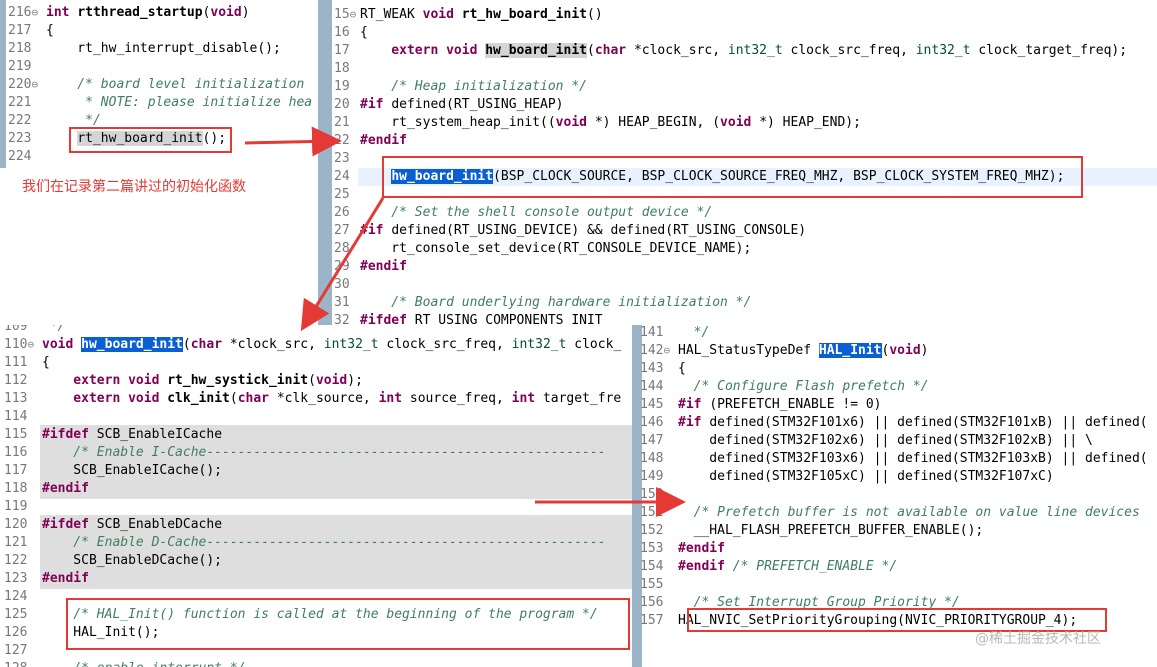 Image resolution: width=1157 pixels, height=667 pixels. Describe the element at coordinates (175, 84) in the screenshot. I see `code-token: /* board level initialization` at that location.